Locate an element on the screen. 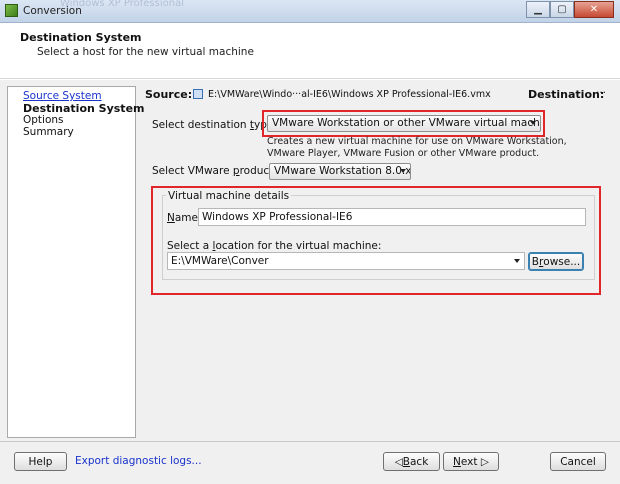  vmware-product-dropdown: VMware Workstation 8.0.x is located at coordinates (340, 171).